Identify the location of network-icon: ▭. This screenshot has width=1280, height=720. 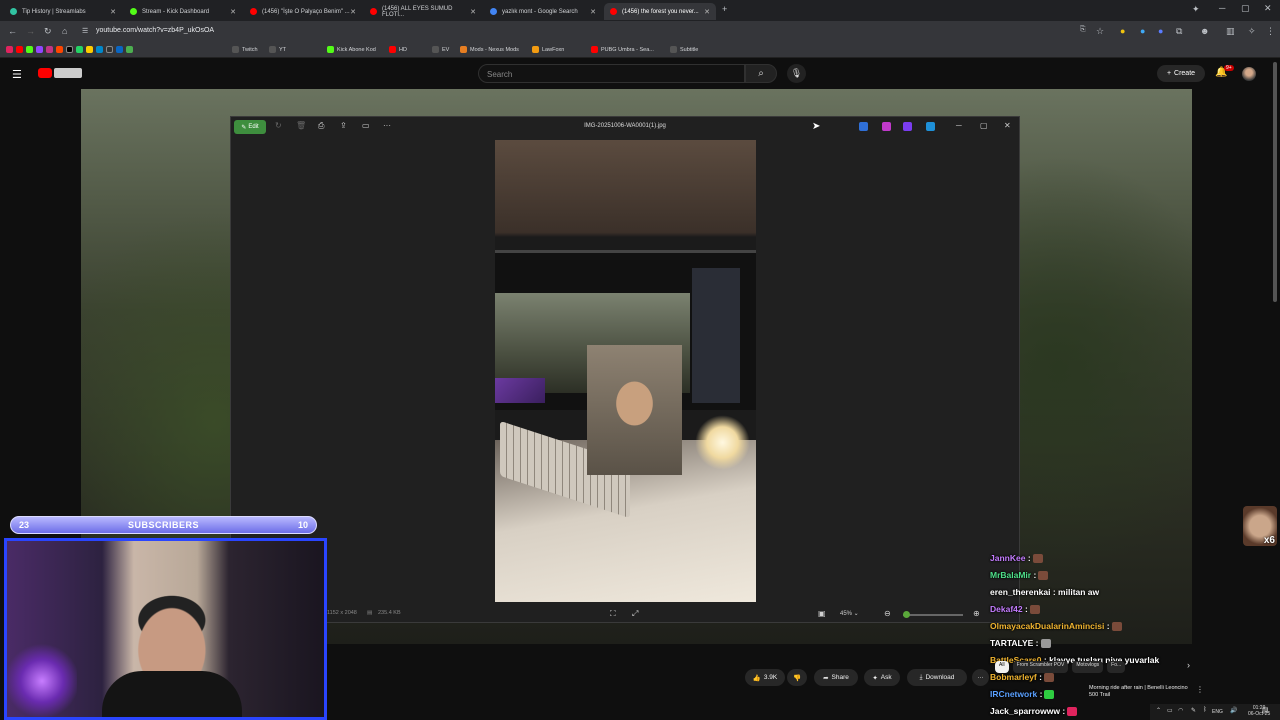
(1170, 710).